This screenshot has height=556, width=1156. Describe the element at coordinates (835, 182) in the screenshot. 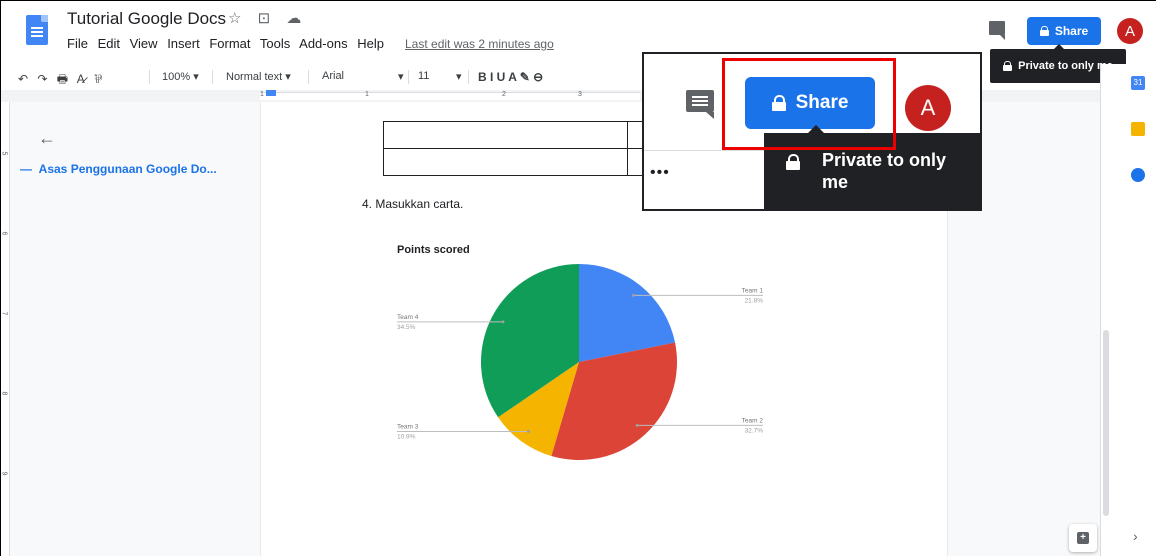

I see `tooltip-line-2: me` at that location.